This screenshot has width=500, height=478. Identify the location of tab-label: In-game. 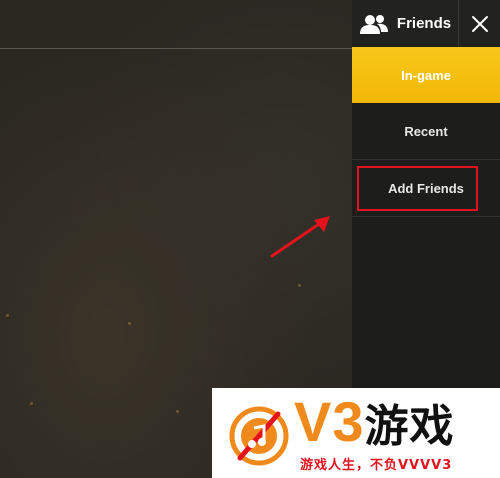
(426, 75).